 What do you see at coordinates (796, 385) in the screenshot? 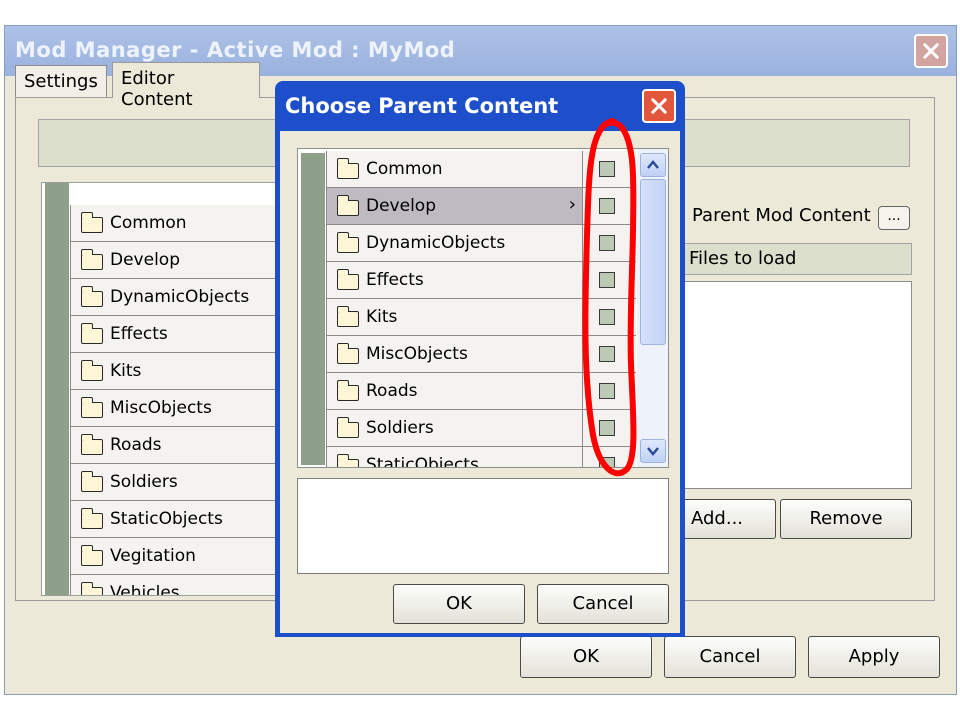
I see `files-to-load-list` at bounding box center [796, 385].